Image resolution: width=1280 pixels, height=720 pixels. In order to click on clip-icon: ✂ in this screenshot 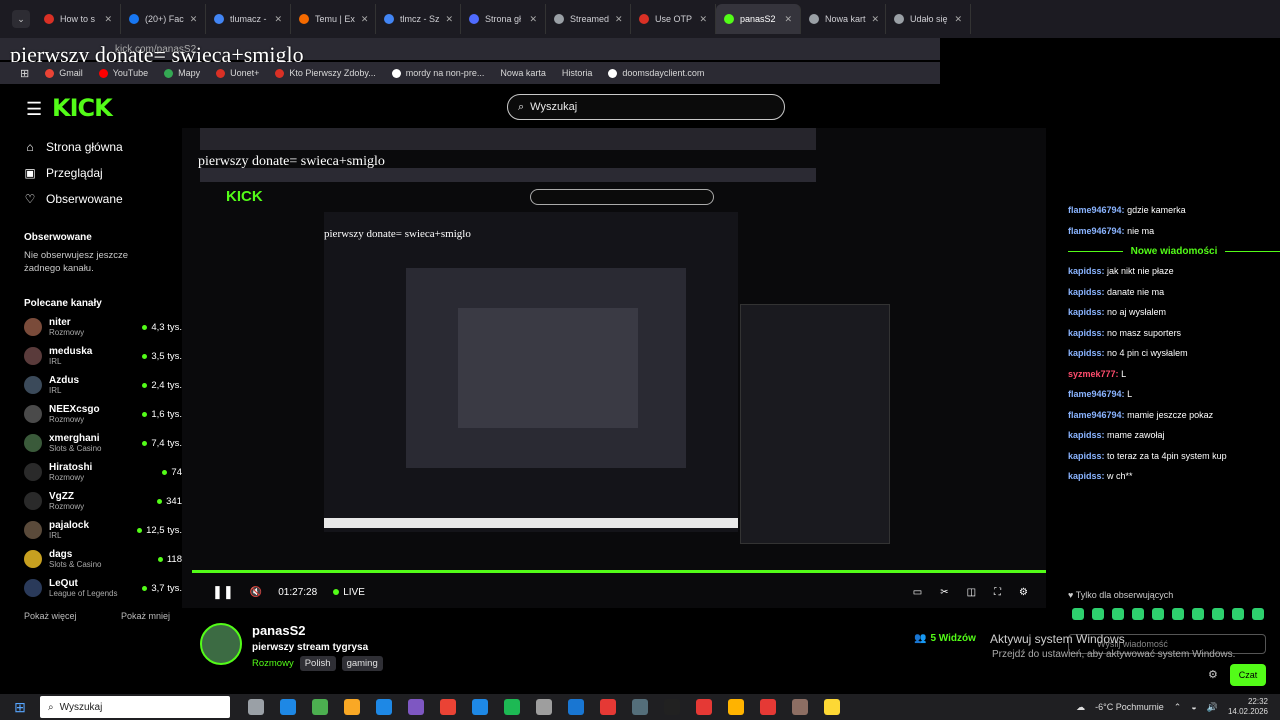, I will do `click(944, 592)`.